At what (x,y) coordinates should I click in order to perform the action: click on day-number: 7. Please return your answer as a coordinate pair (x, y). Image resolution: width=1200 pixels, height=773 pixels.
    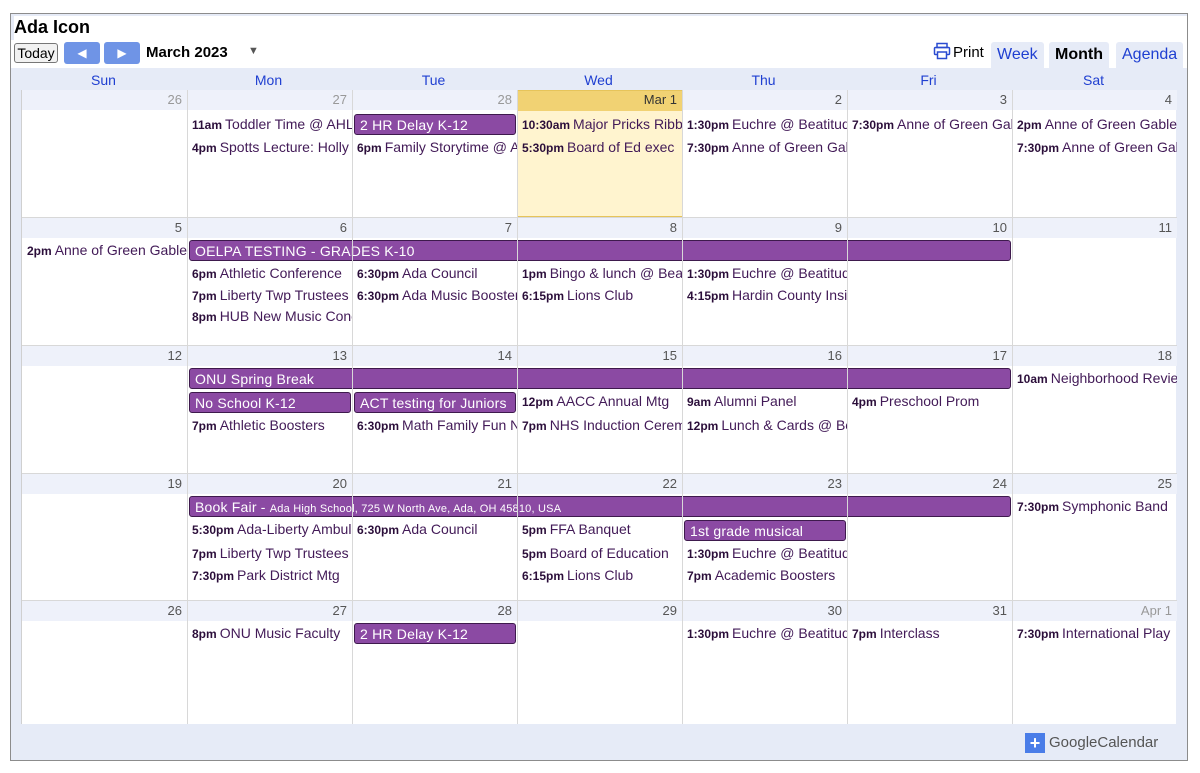
    Looking at the image, I should click on (434, 228).